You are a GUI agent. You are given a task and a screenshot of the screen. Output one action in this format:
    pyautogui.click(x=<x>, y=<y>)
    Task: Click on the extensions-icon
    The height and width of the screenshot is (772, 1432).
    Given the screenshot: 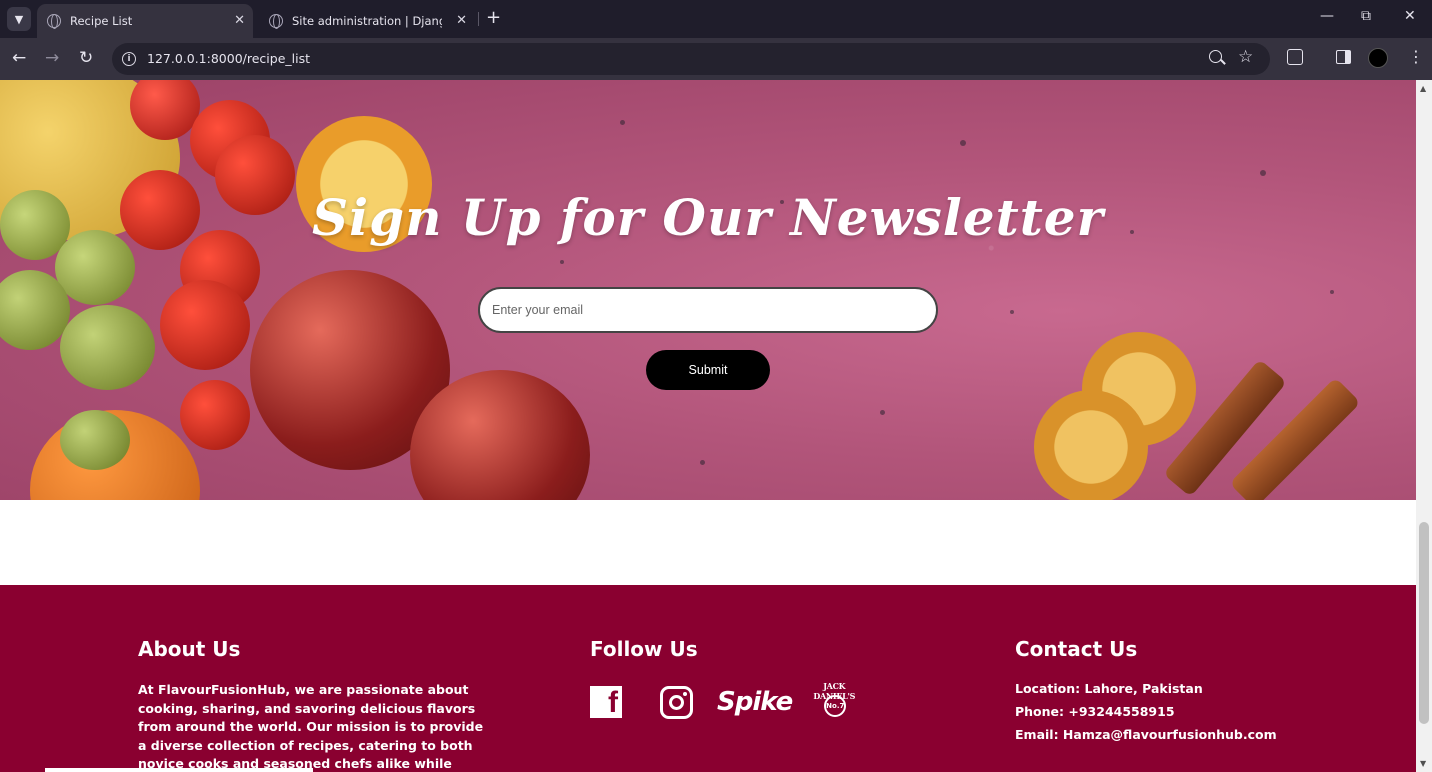 What is the action you would take?
    pyautogui.click(x=1295, y=57)
    